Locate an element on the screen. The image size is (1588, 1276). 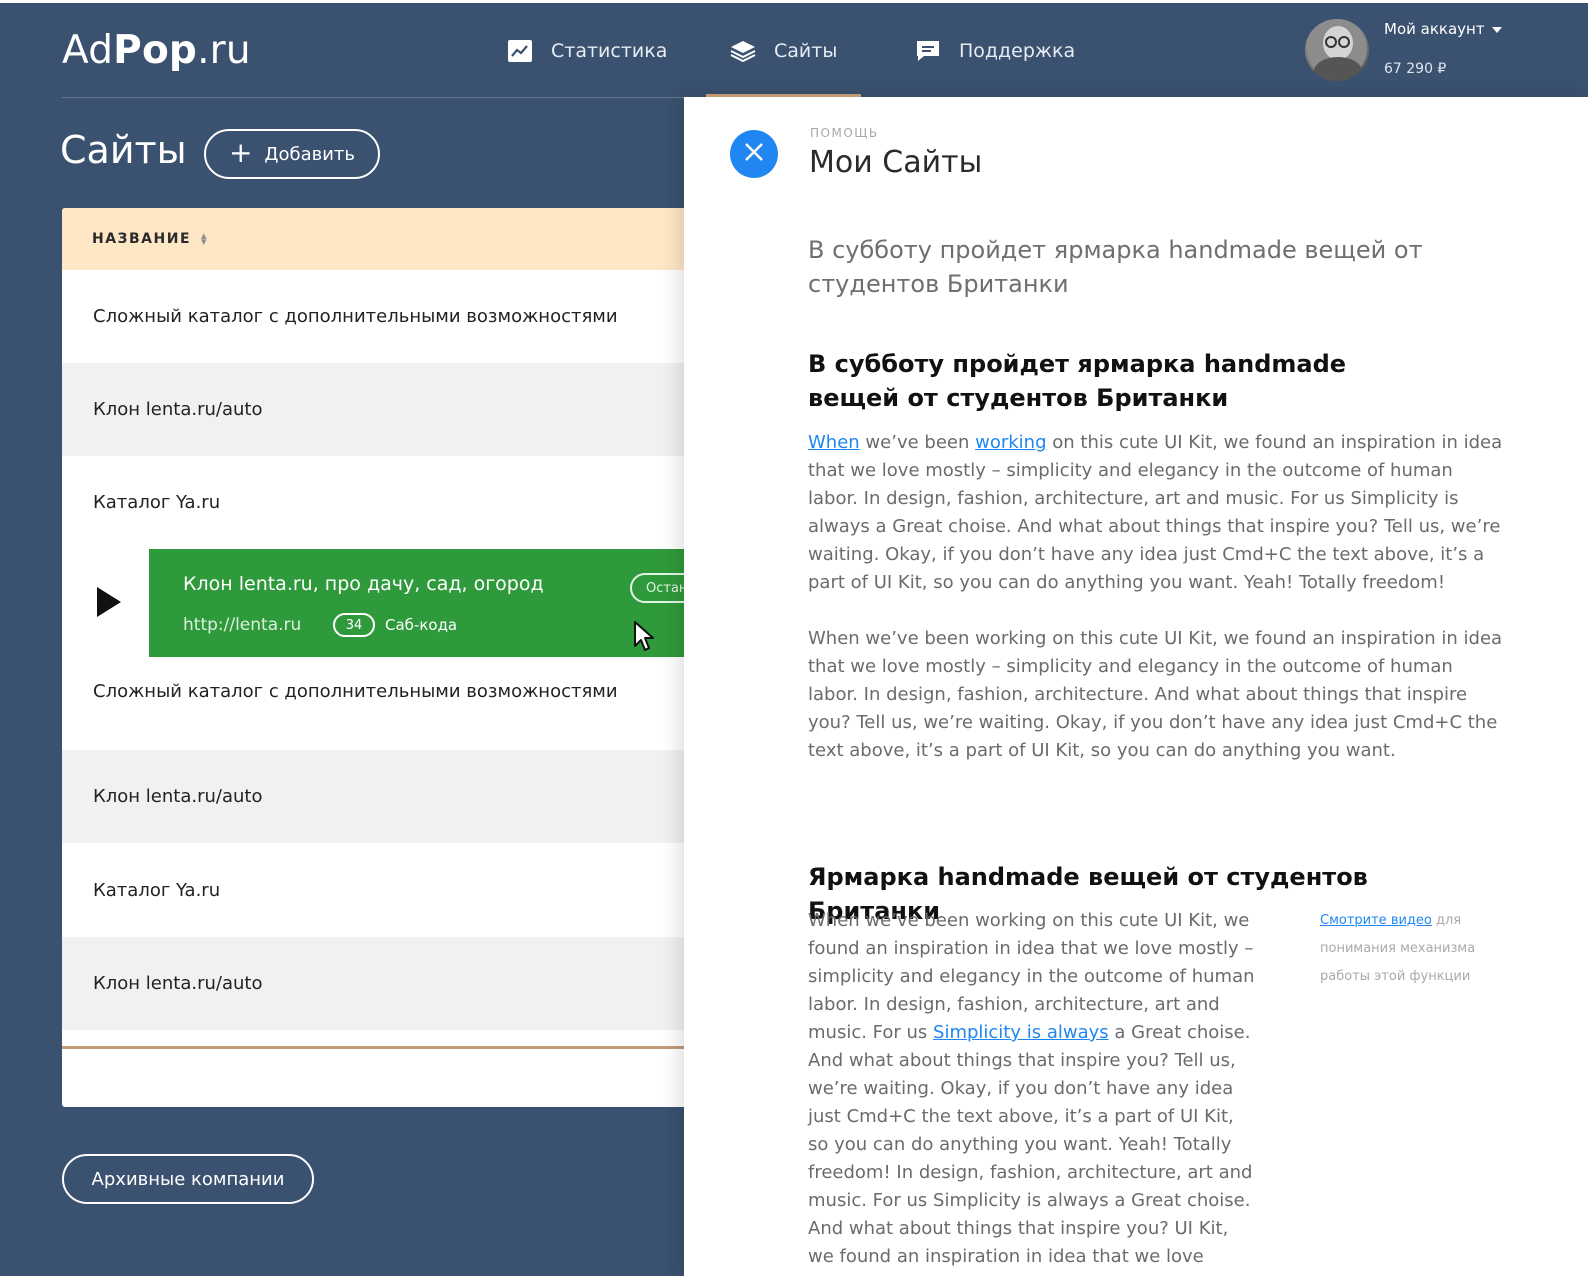
chevron-down-icon is located at coordinates (1496, 29).